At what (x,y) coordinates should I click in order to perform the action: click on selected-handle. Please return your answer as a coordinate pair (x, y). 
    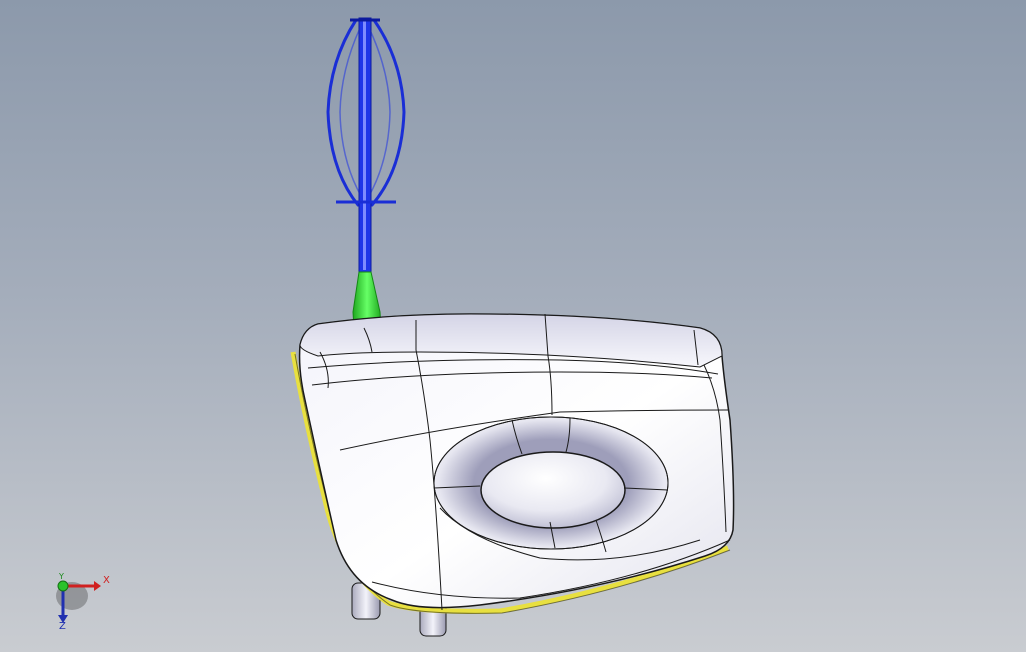
    Looking at the image, I should click on (366, 173).